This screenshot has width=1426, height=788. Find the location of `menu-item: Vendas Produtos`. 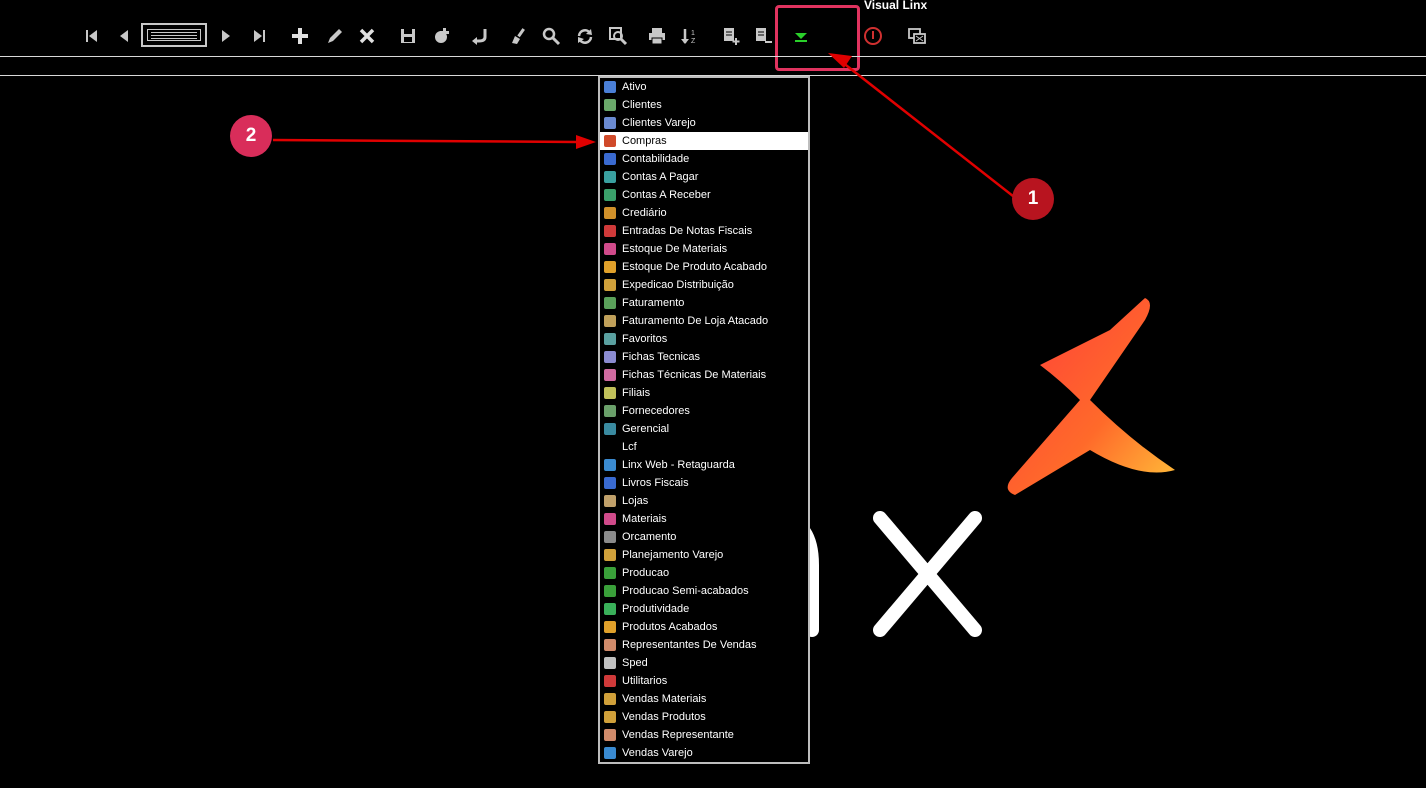

menu-item: Vendas Produtos is located at coordinates (704, 717).